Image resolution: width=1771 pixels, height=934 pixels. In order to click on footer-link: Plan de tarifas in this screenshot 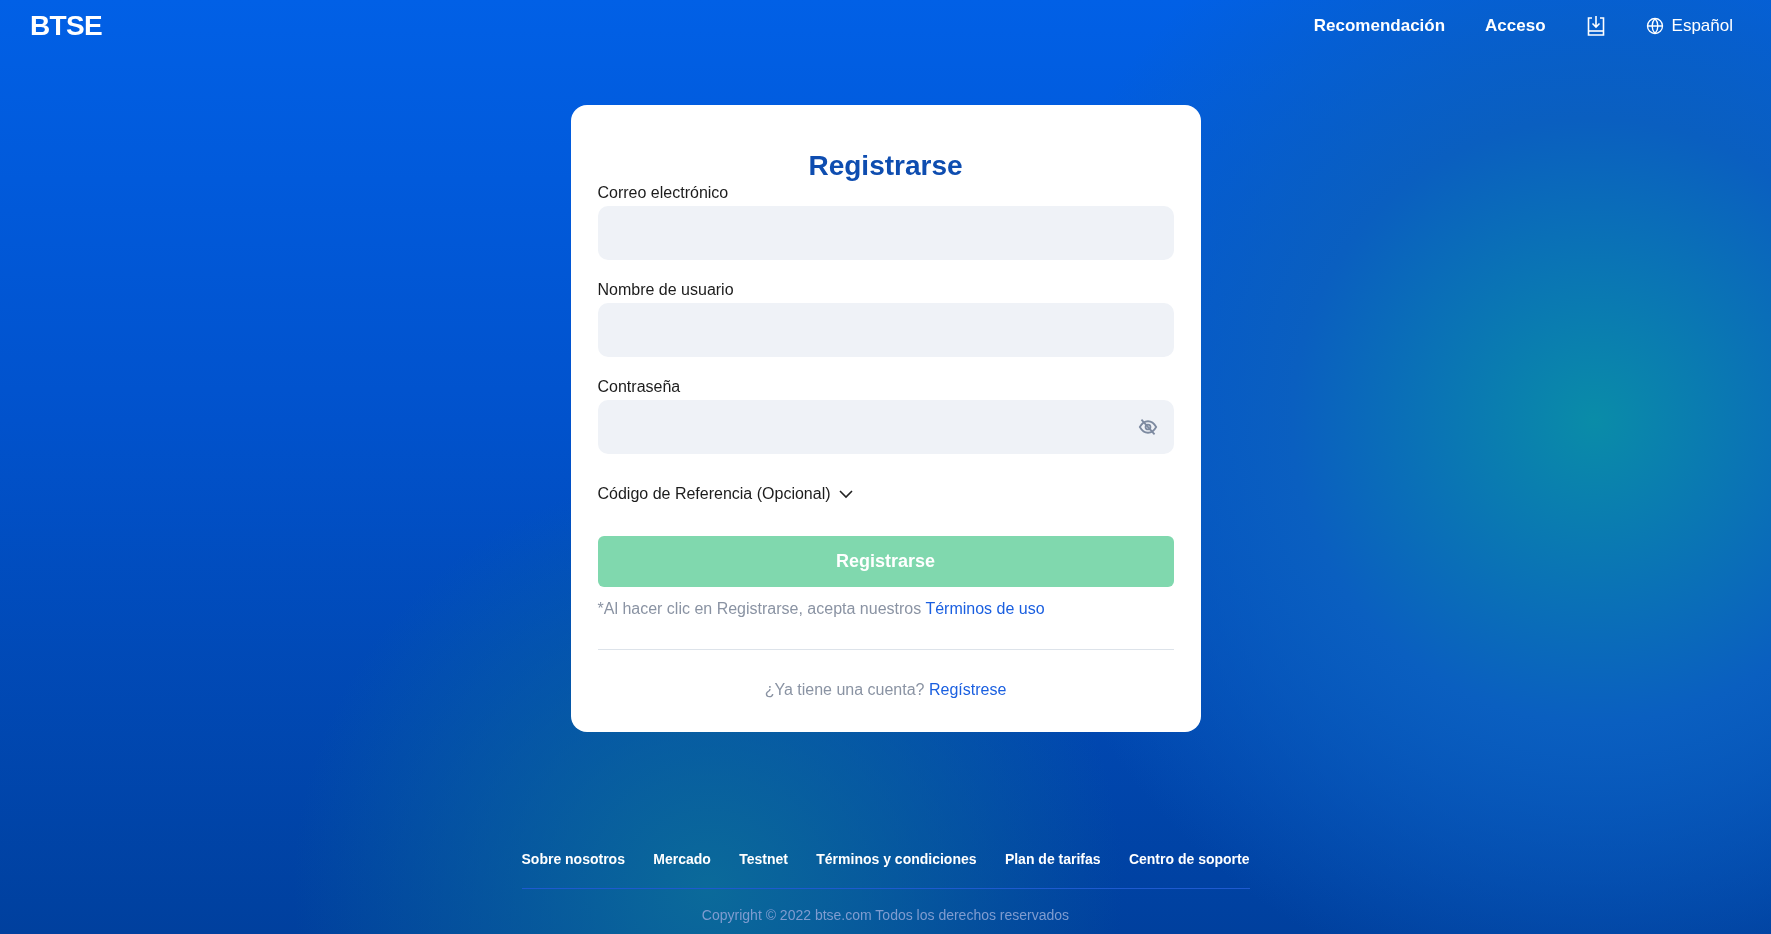, I will do `click(1052, 859)`.